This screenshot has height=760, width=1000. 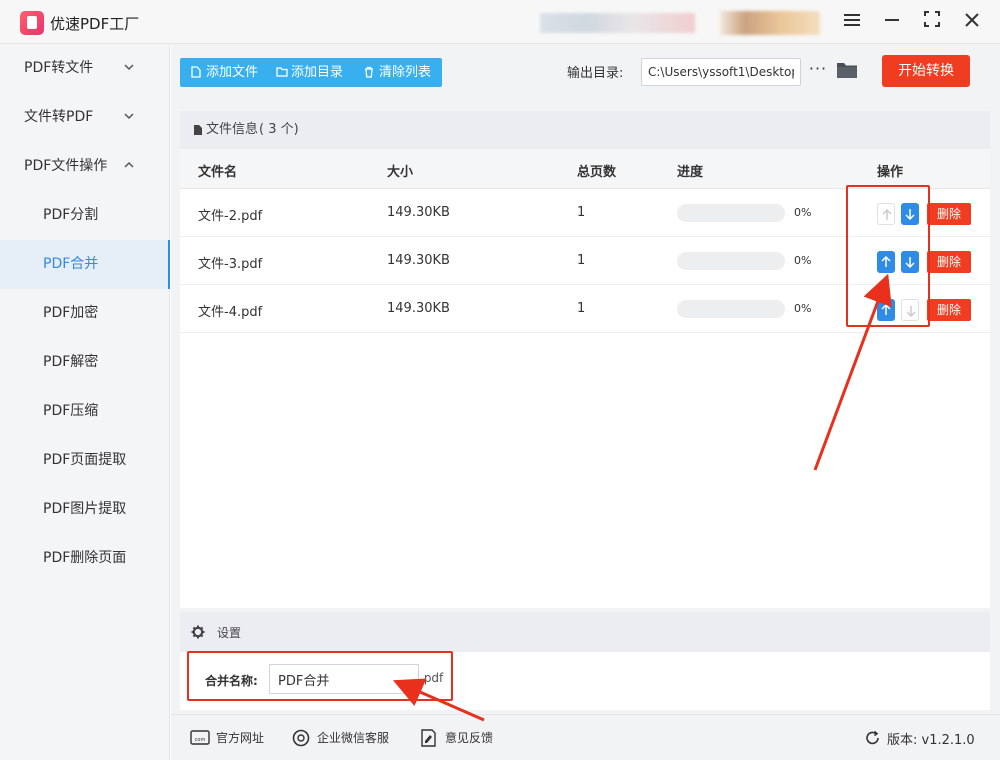 I want to click on app-title: 优速PDF工厂, so click(x=95, y=24).